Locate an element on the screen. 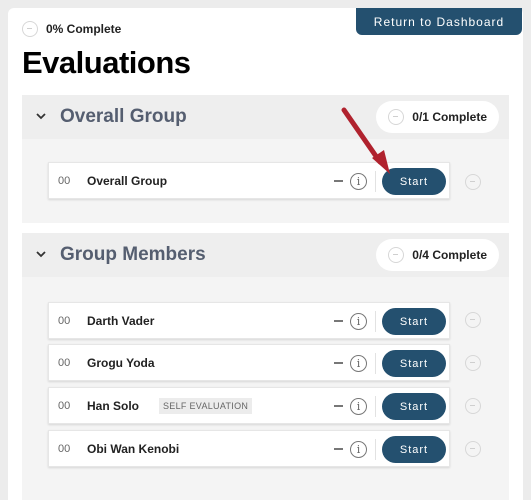  section-title: Overall Group is located at coordinates (123, 116).